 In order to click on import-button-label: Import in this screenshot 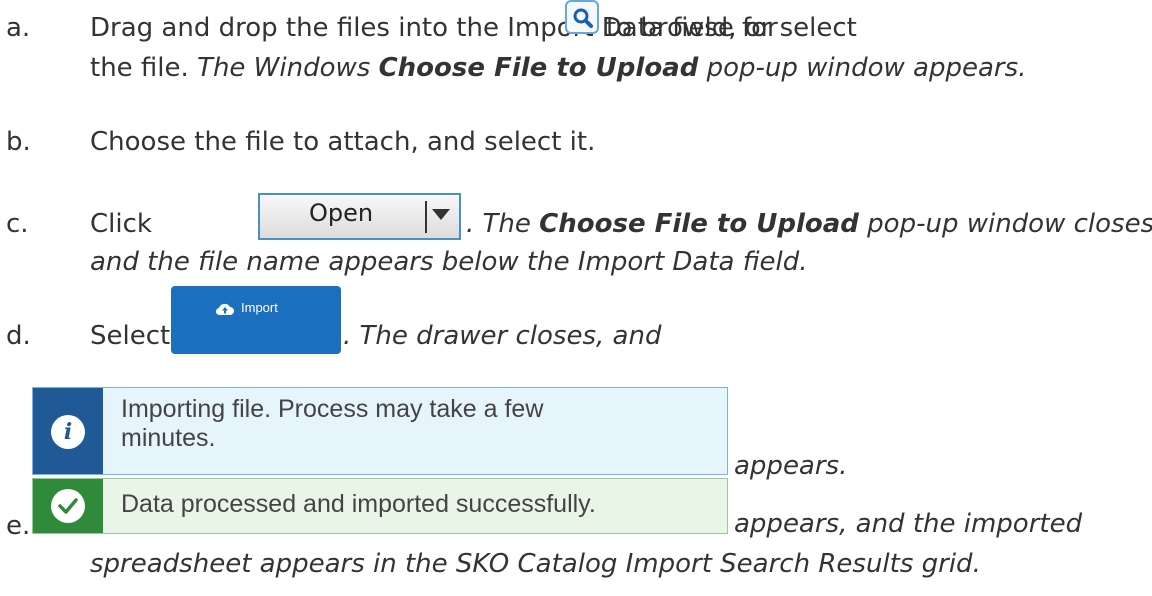, I will do `click(259, 307)`.